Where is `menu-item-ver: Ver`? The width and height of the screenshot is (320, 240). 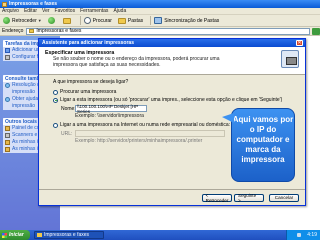
menu-item-ver: Ver is located at coordinates (46, 11).